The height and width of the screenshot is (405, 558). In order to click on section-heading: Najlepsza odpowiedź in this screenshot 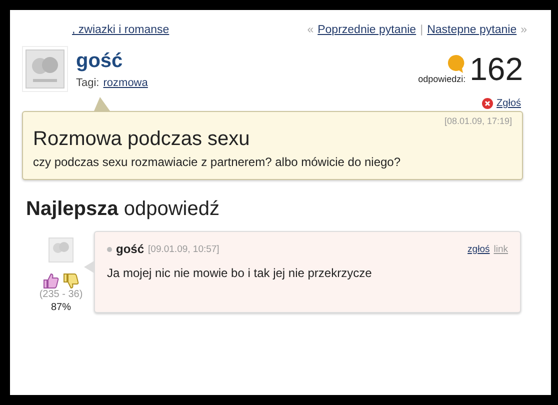, I will do `click(123, 209)`.